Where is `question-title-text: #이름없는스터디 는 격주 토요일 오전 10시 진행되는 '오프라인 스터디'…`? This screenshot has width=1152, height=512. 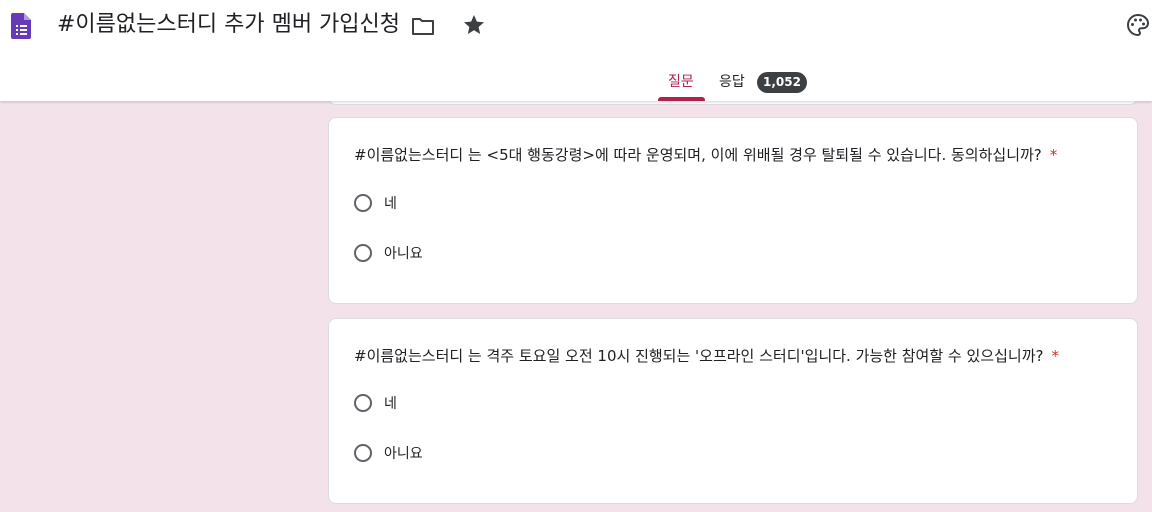 question-title-text: #이름없는스터디 는 격주 토요일 오전 10시 진행되는 '오프라인 스터디'… is located at coordinates (699, 356).